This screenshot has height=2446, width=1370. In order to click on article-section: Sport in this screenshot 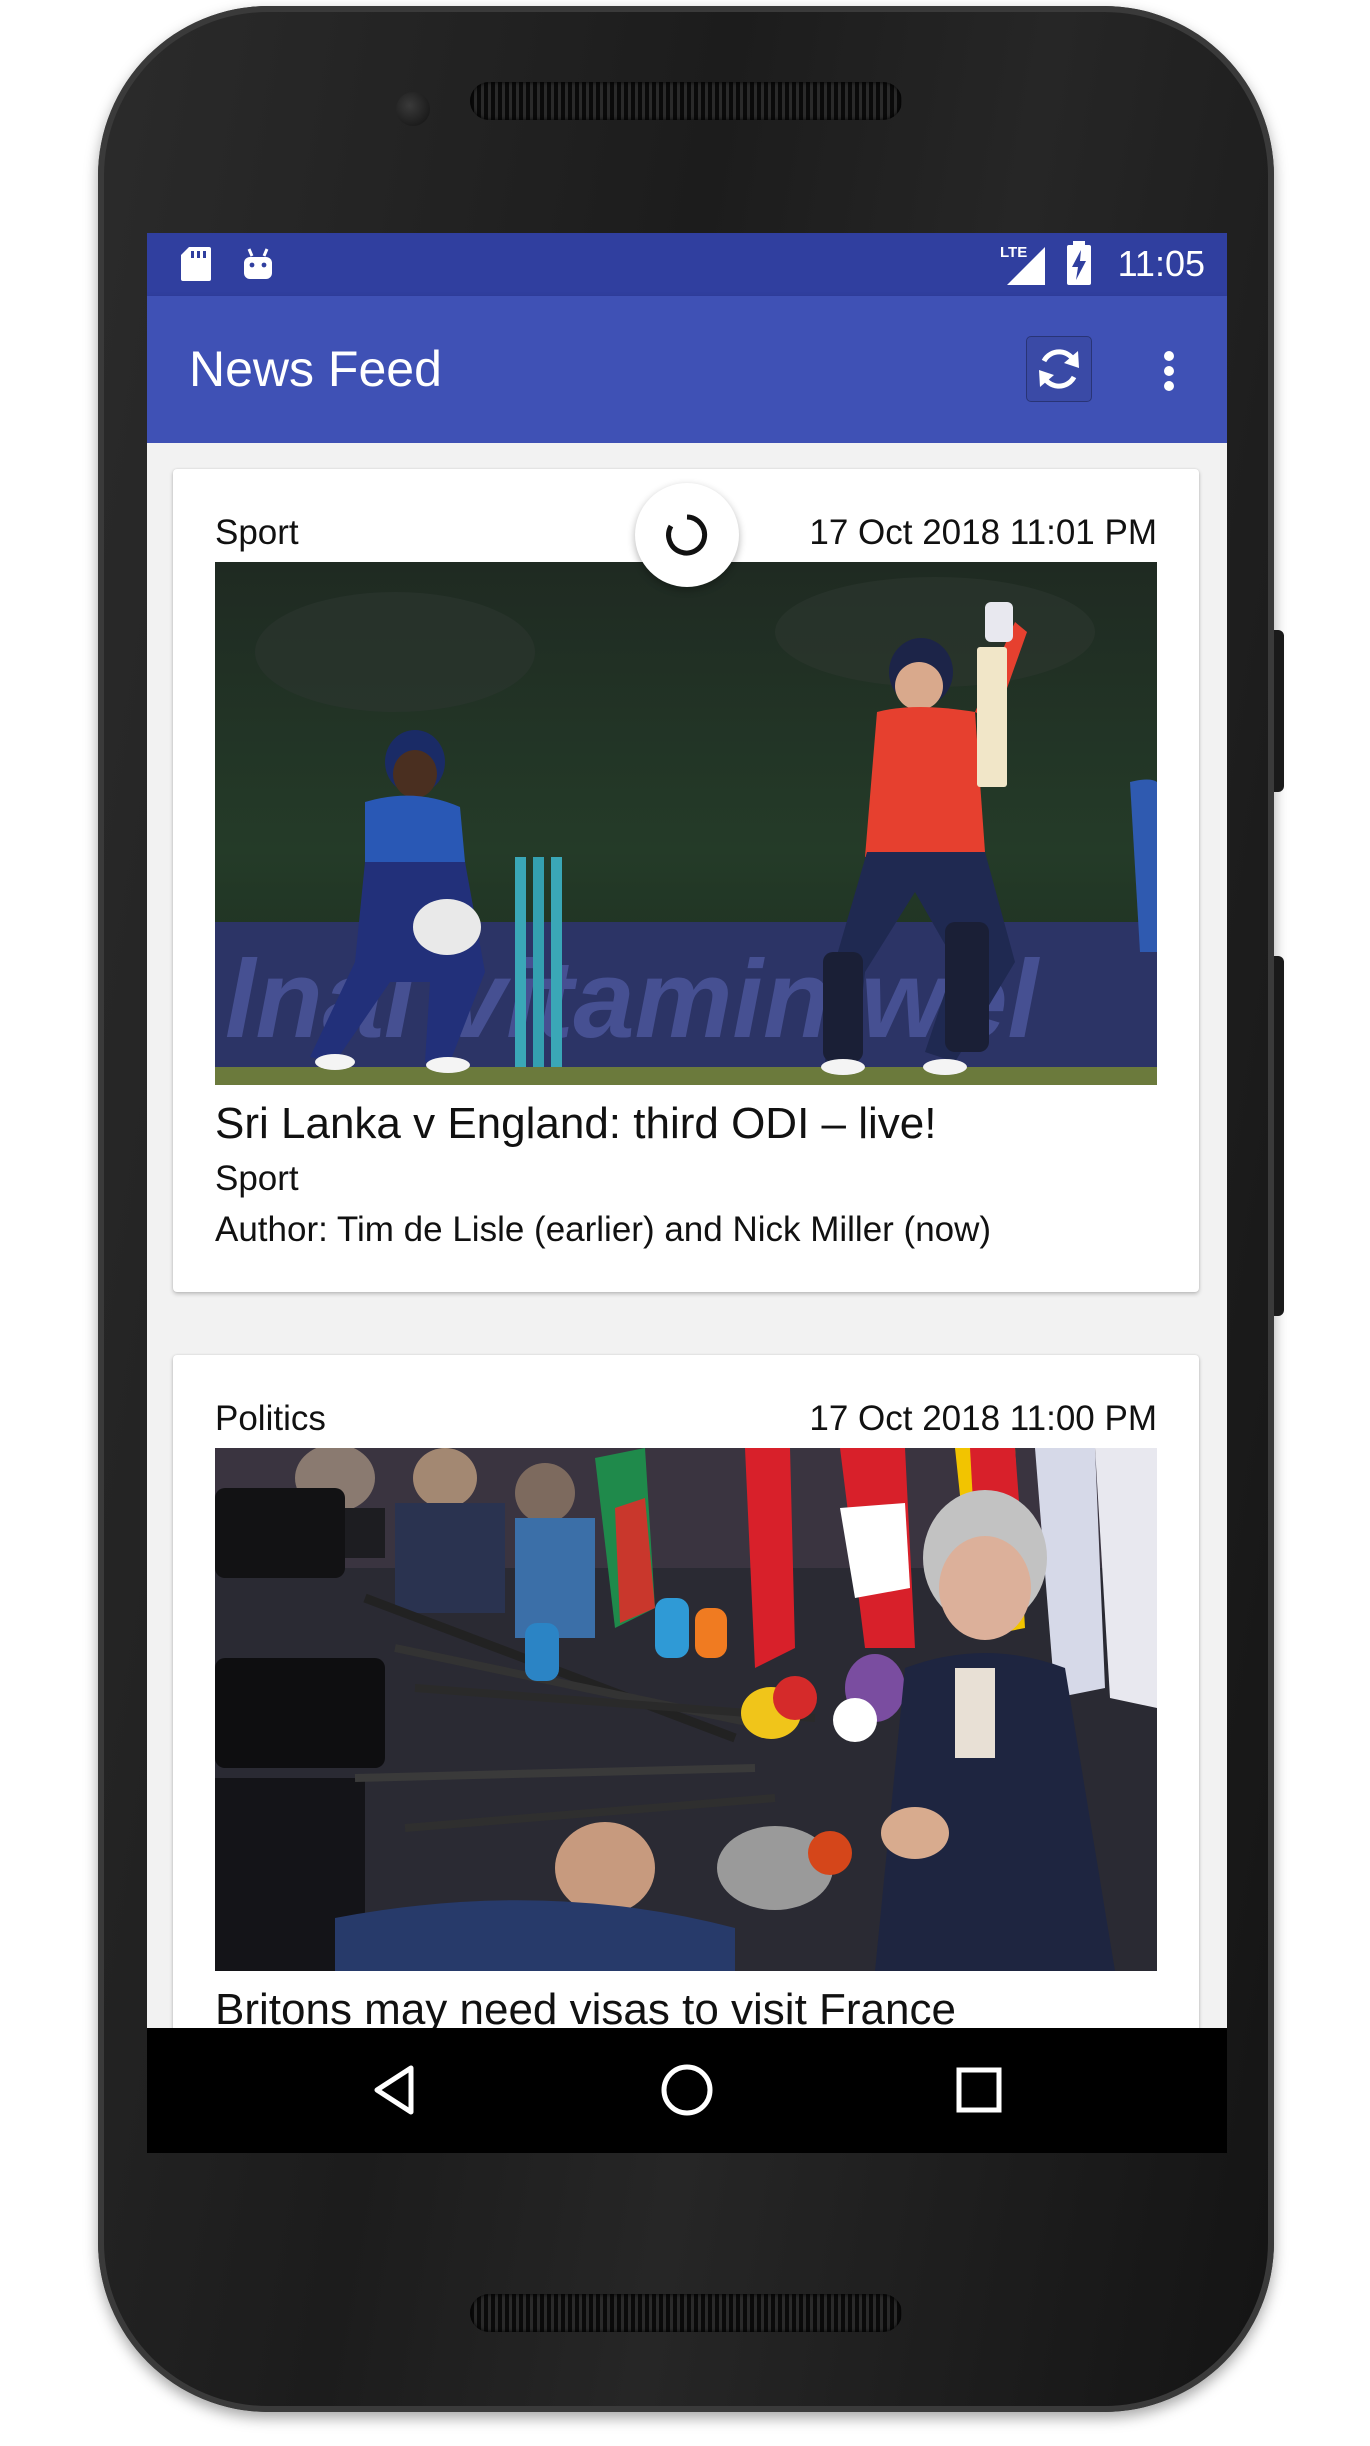, I will do `click(257, 532)`.